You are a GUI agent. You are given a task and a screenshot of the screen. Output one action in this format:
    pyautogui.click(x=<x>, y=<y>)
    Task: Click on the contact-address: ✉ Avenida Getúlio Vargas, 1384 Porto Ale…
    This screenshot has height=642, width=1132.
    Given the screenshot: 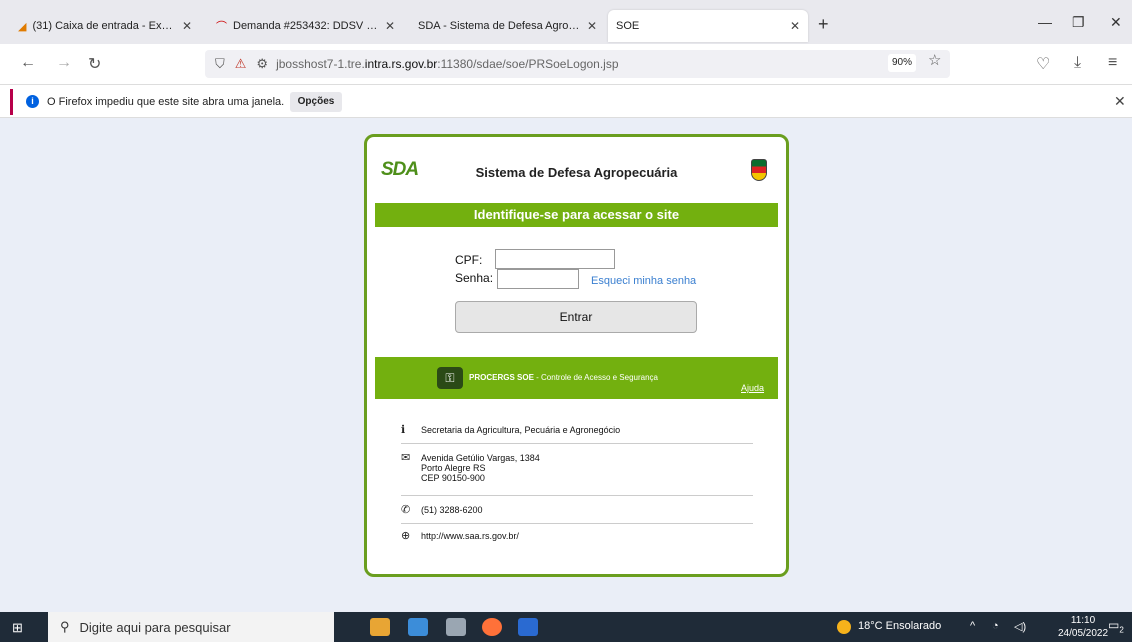 What is the action you would take?
    pyautogui.click(x=577, y=470)
    